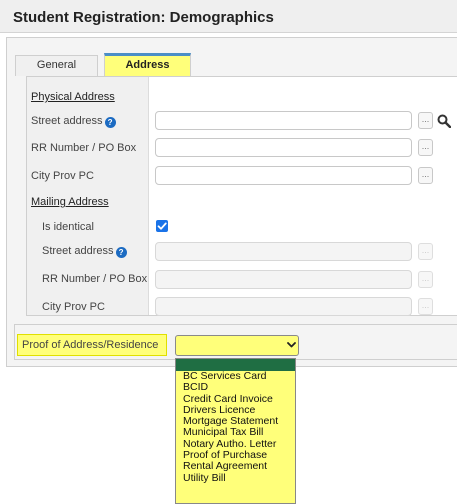 This screenshot has height=504, width=457. I want to click on chevron-down-icon, so click(291, 345).